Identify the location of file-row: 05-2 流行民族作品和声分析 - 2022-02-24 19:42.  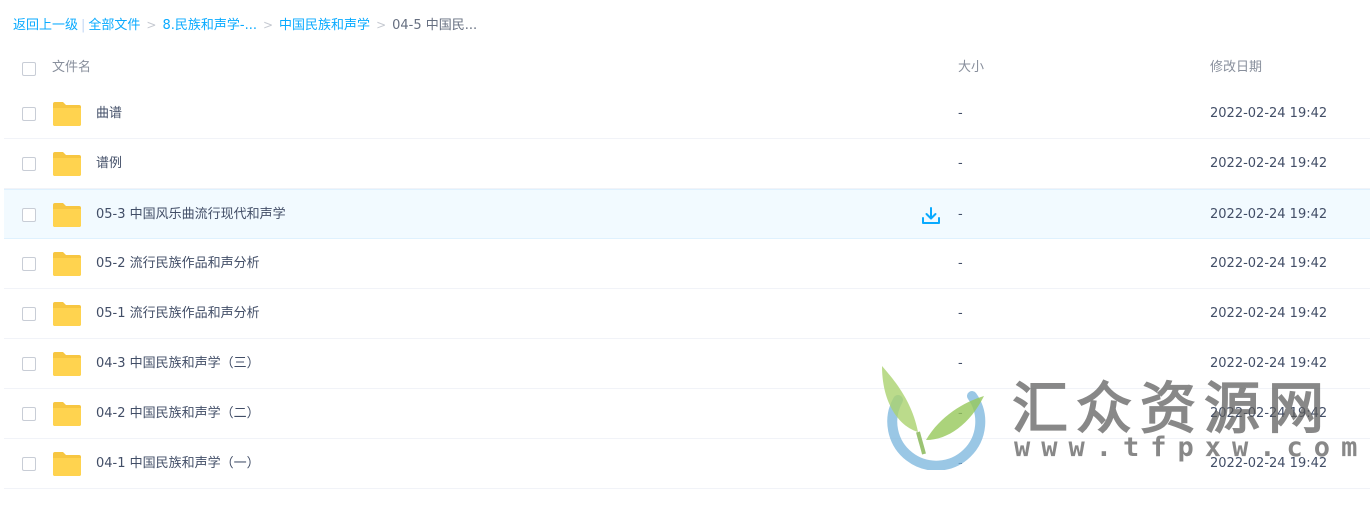
(687, 264).